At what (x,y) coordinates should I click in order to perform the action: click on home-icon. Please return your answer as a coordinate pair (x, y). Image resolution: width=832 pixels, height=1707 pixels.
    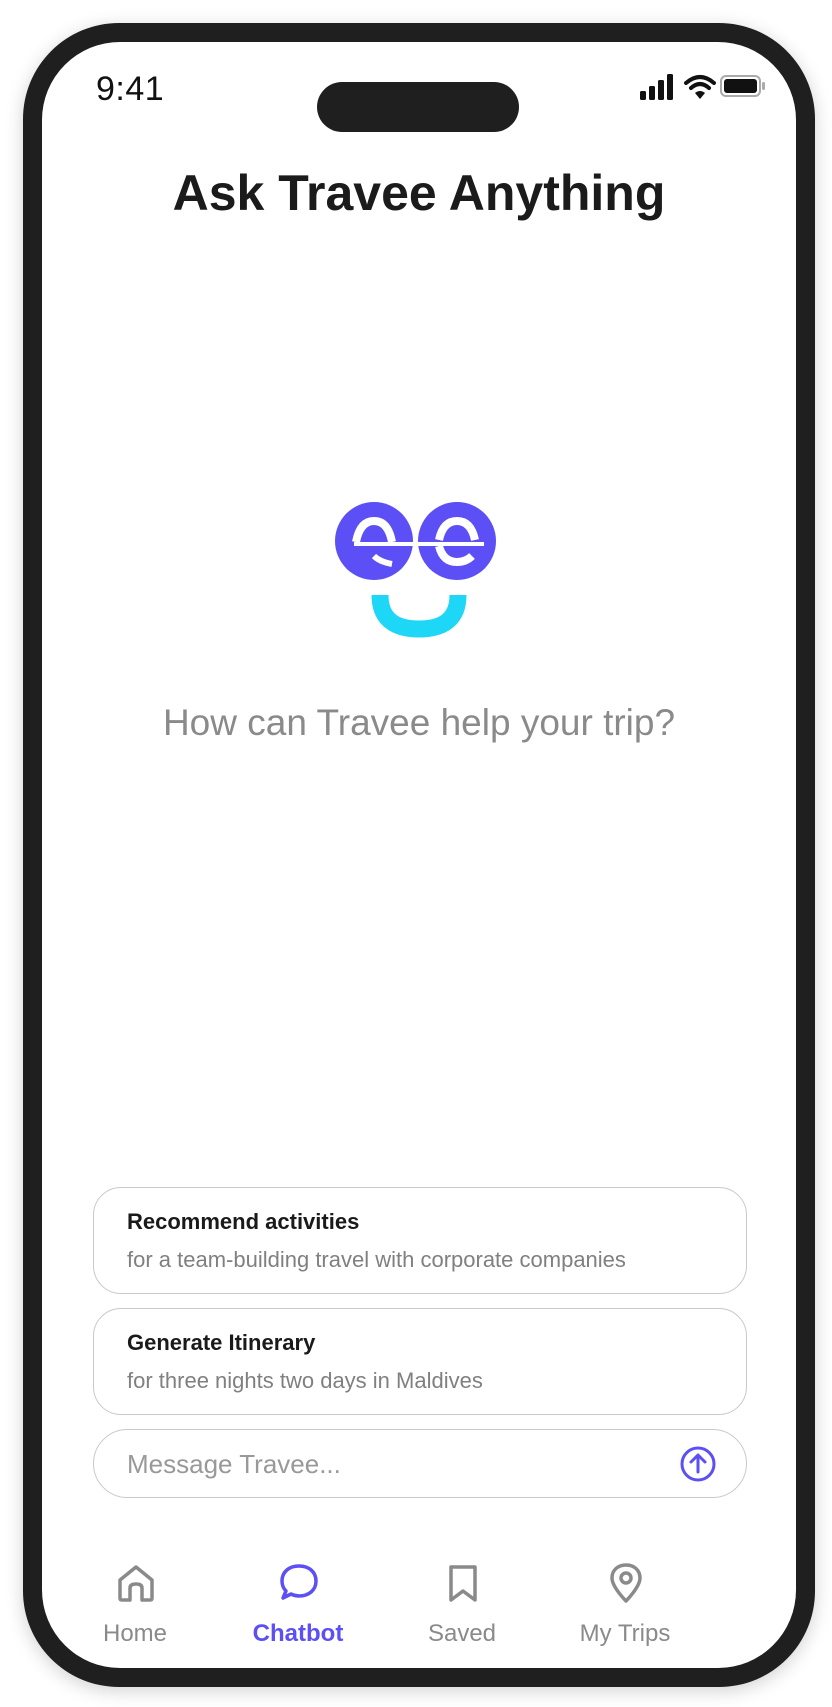
    Looking at the image, I should click on (136, 1583).